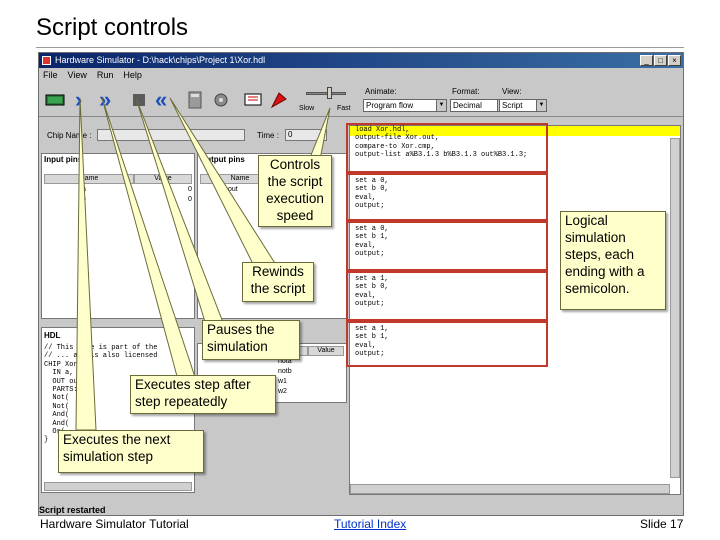  I want to click on footer-title: Hardware Simulator Tutorial, so click(114, 524).